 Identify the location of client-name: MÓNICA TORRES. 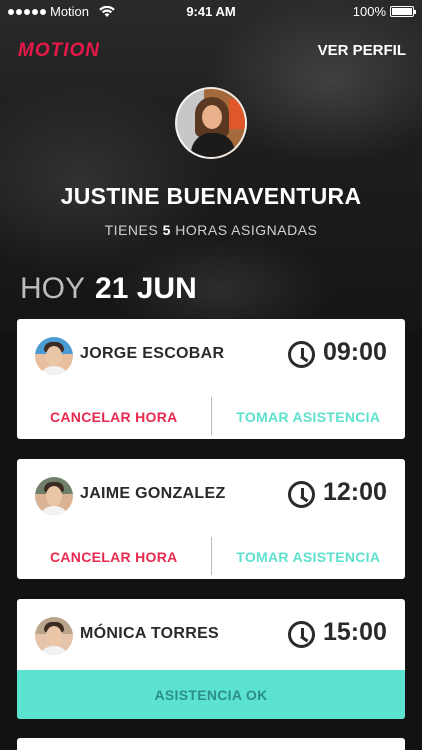
(150, 633).